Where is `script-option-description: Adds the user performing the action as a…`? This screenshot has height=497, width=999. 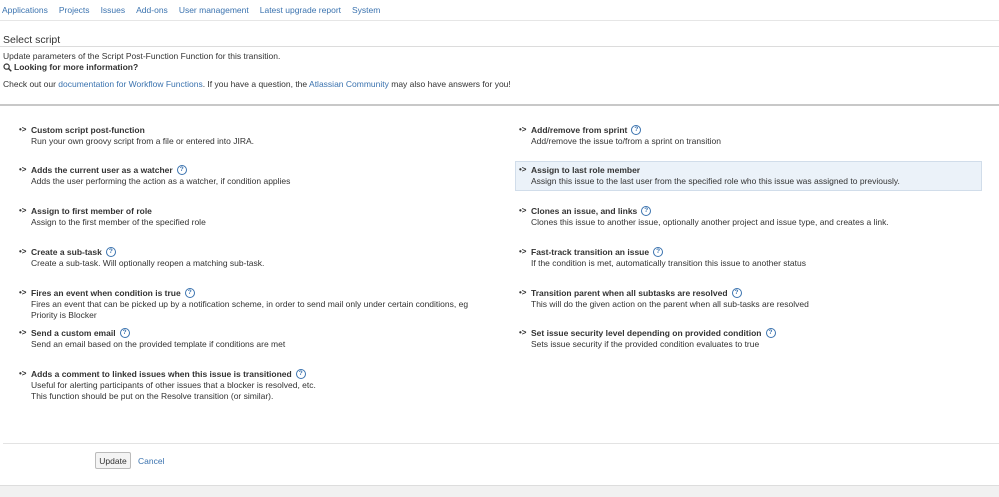 script-option-description: Adds the user performing the action as a… is located at coordinates (161, 181).